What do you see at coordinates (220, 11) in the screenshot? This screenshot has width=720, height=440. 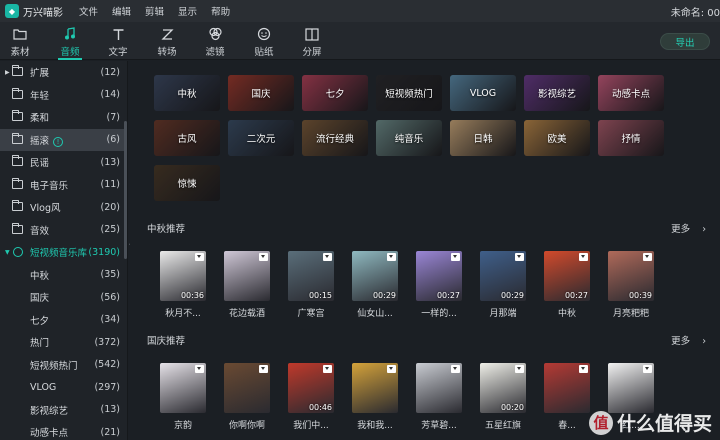 I see `menu-help: 帮助` at bounding box center [220, 11].